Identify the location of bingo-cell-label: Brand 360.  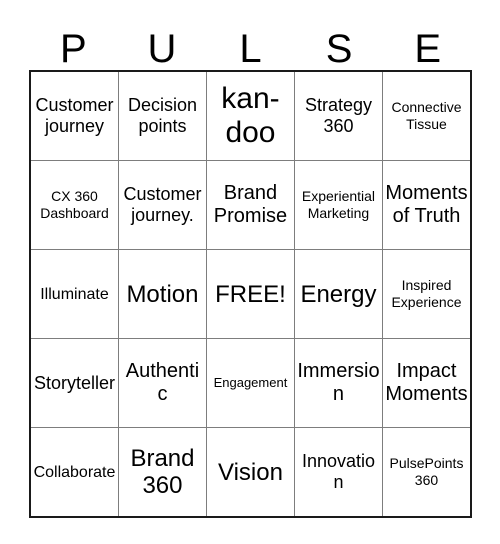
(162, 472).